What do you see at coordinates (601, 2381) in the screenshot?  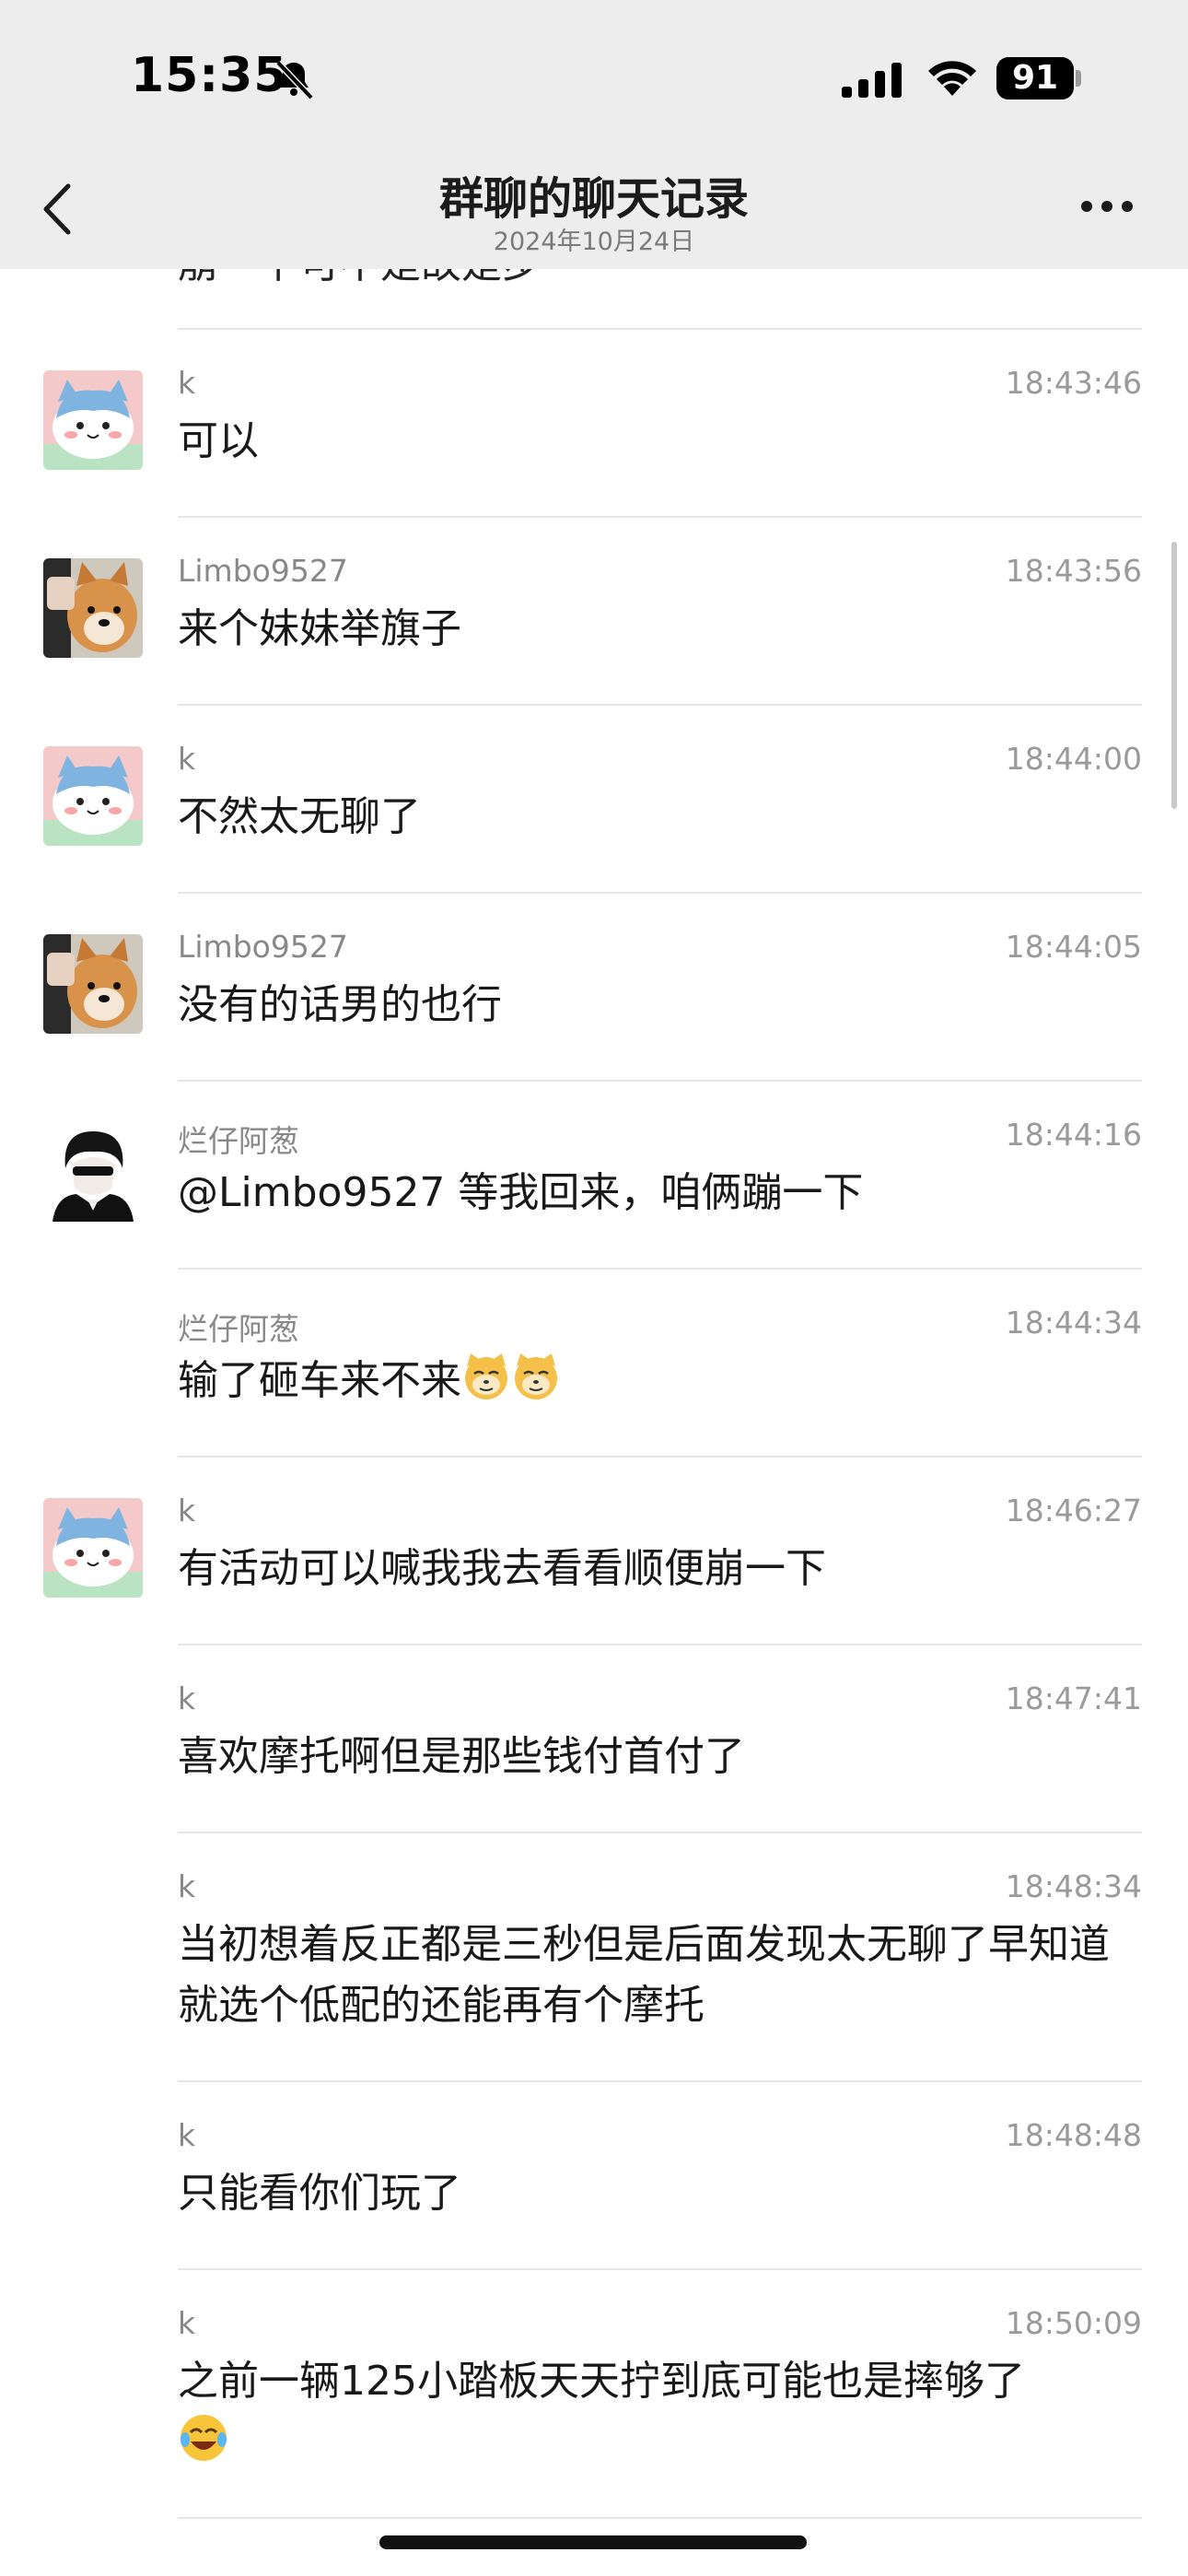 I see `message-text: 之前一辆125小踏板天天拧到底可能也是摔够了` at bounding box center [601, 2381].